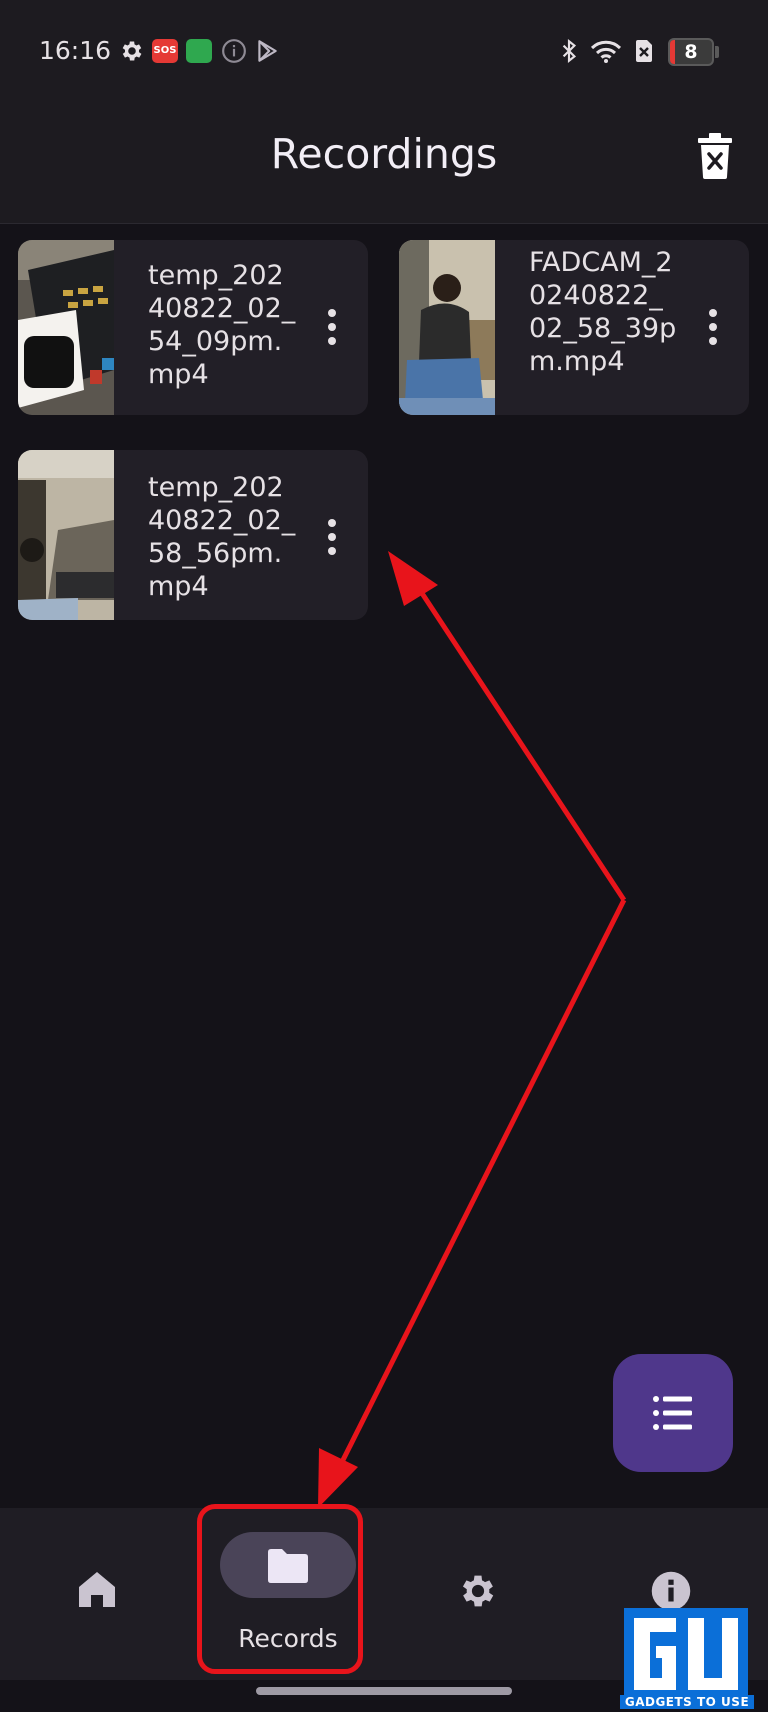  What do you see at coordinates (687, 1702) in the screenshot?
I see `watermark-text: GADGETS TO USE` at bounding box center [687, 1702].